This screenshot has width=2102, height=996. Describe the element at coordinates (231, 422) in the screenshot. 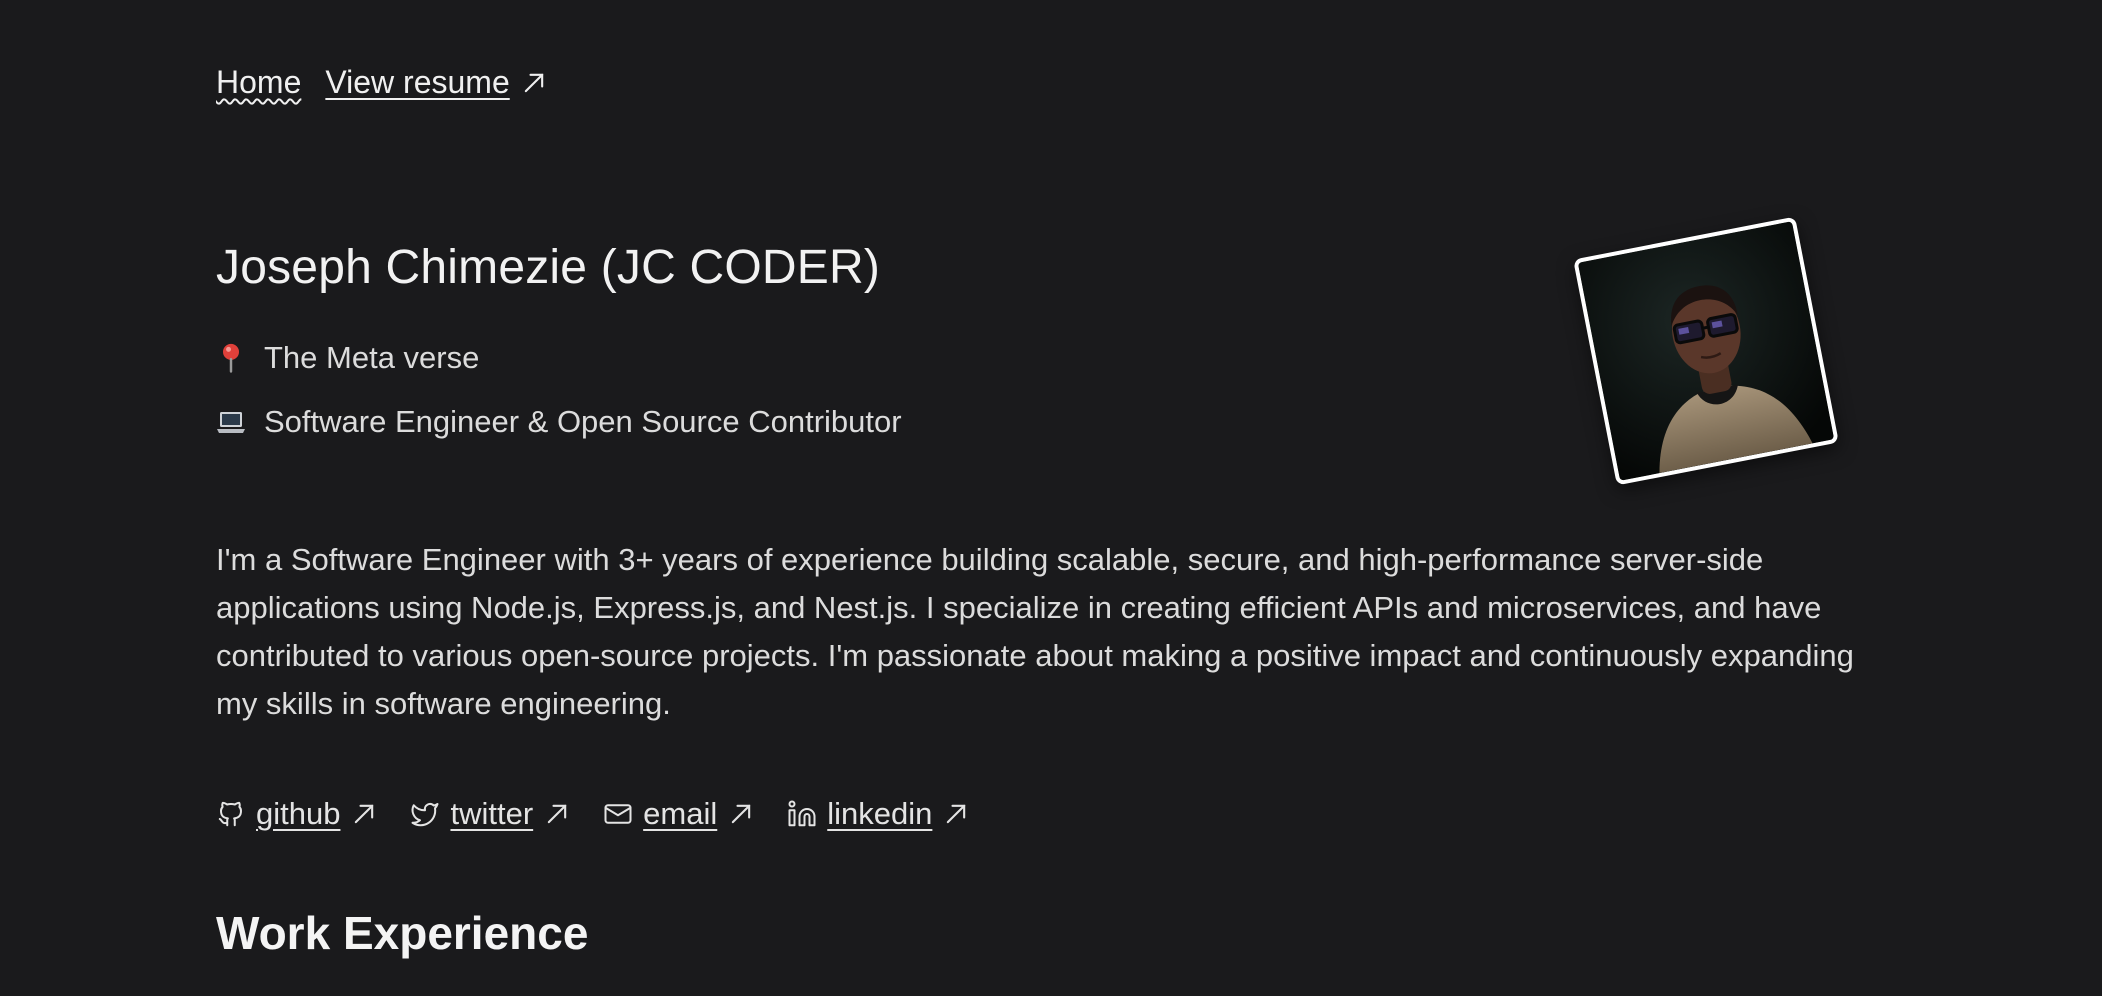

I see `laptop-icon` at that location.